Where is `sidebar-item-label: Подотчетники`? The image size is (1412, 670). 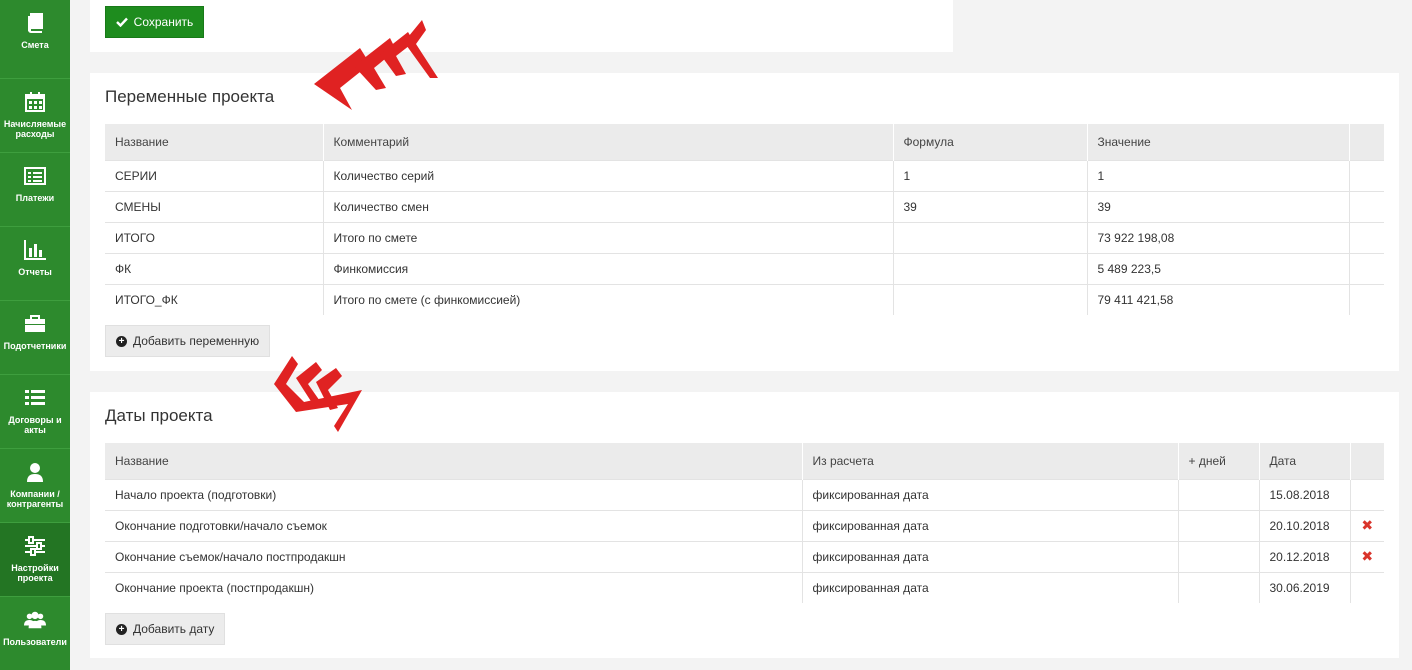
sidebar-item-label: Подотчетники is located at coordinates (35, 346).